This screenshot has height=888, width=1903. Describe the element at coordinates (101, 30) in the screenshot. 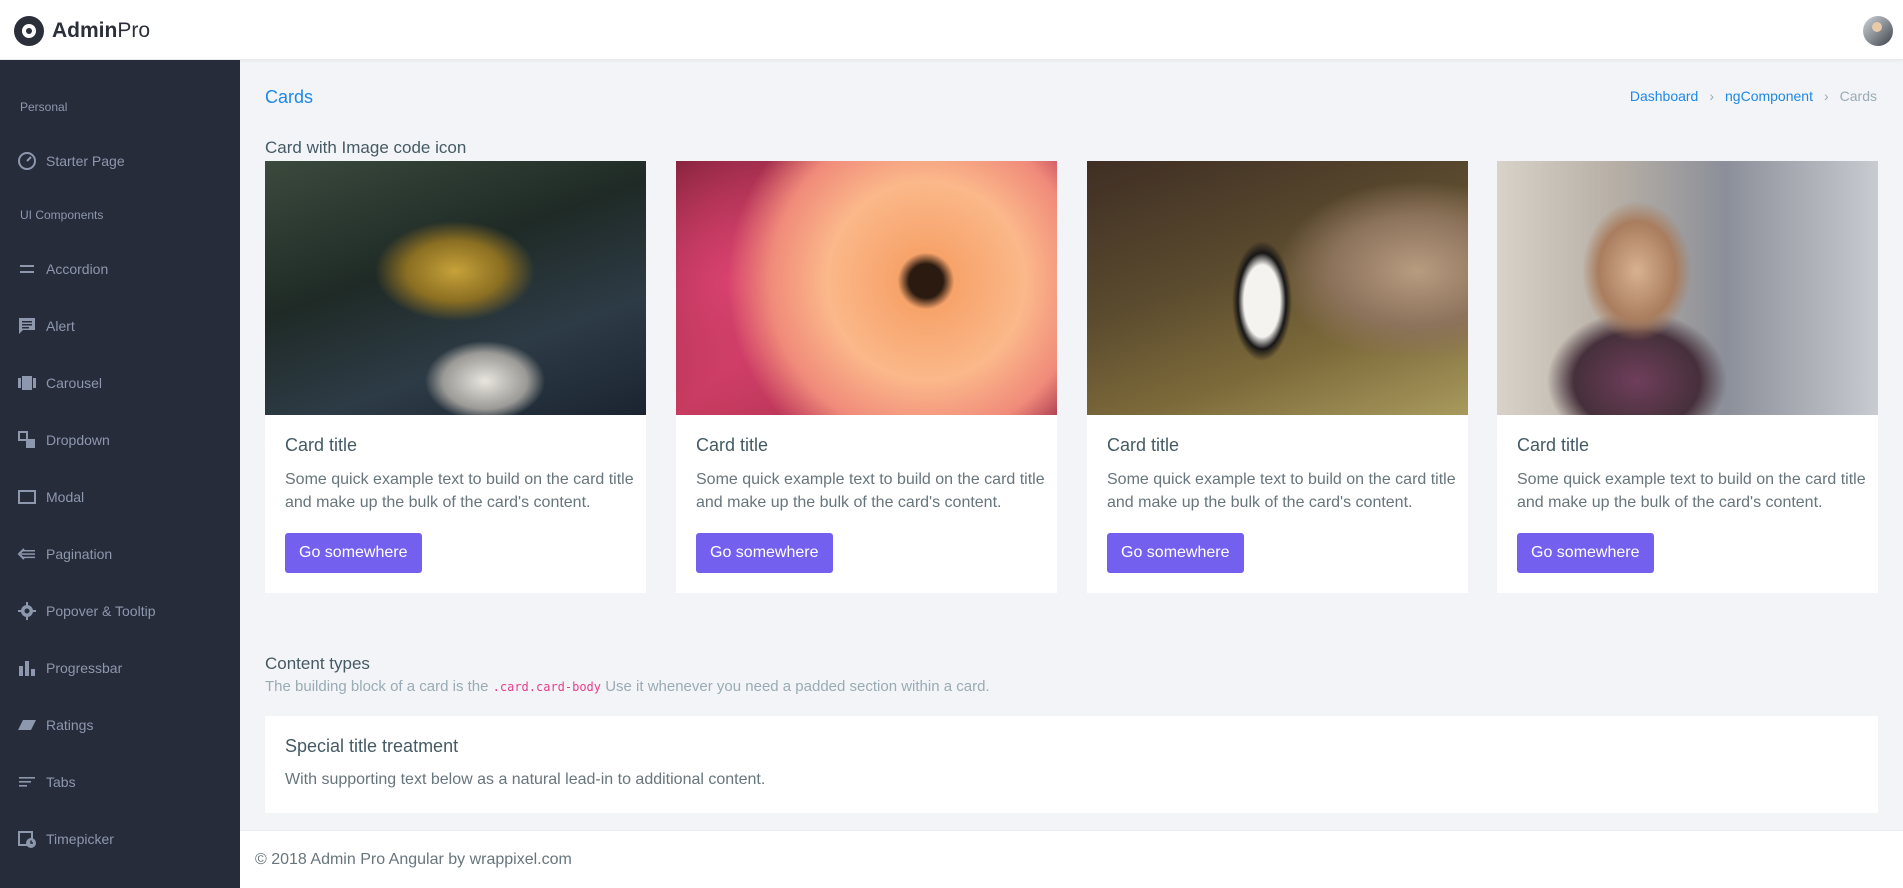

I see `logo-text: AdminPro` at that location.